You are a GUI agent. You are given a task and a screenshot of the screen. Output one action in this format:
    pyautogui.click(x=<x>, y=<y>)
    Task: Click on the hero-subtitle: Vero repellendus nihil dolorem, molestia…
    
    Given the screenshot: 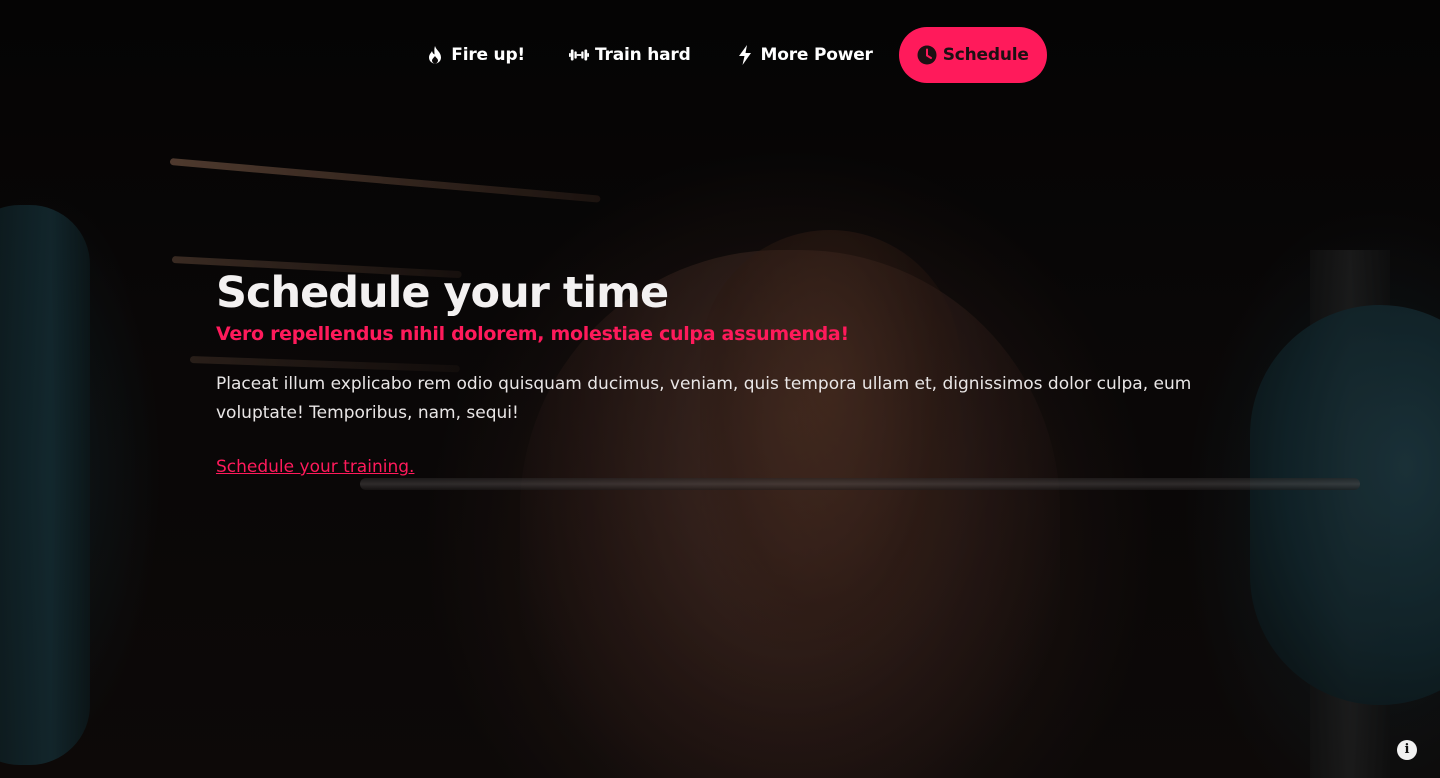 What is the action you would take?
    pyautogui.click(x=532, y=334)
    